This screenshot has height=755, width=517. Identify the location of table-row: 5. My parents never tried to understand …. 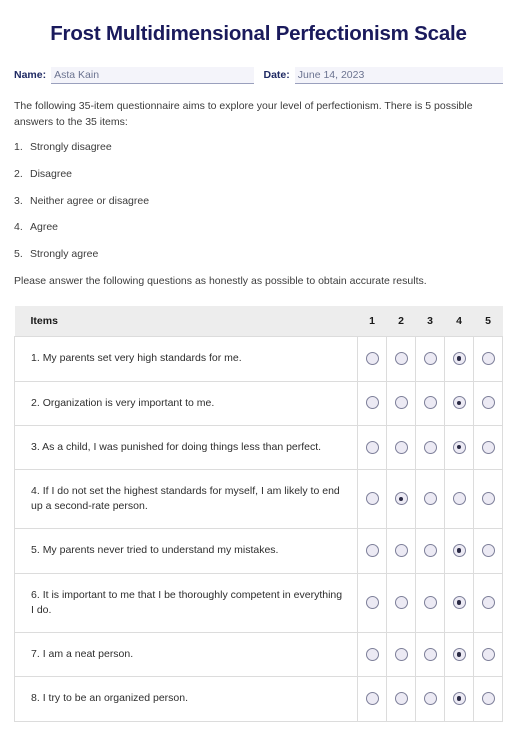
(258, 551).